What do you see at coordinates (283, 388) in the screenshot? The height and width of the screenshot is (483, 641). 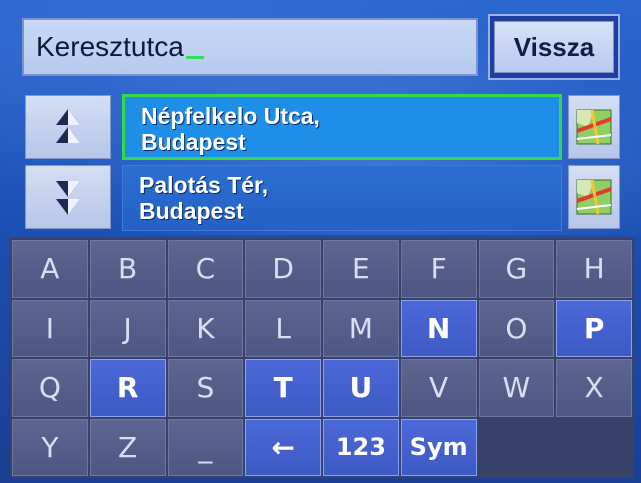 I see `key-t: T` at bounding box center [283, 388].